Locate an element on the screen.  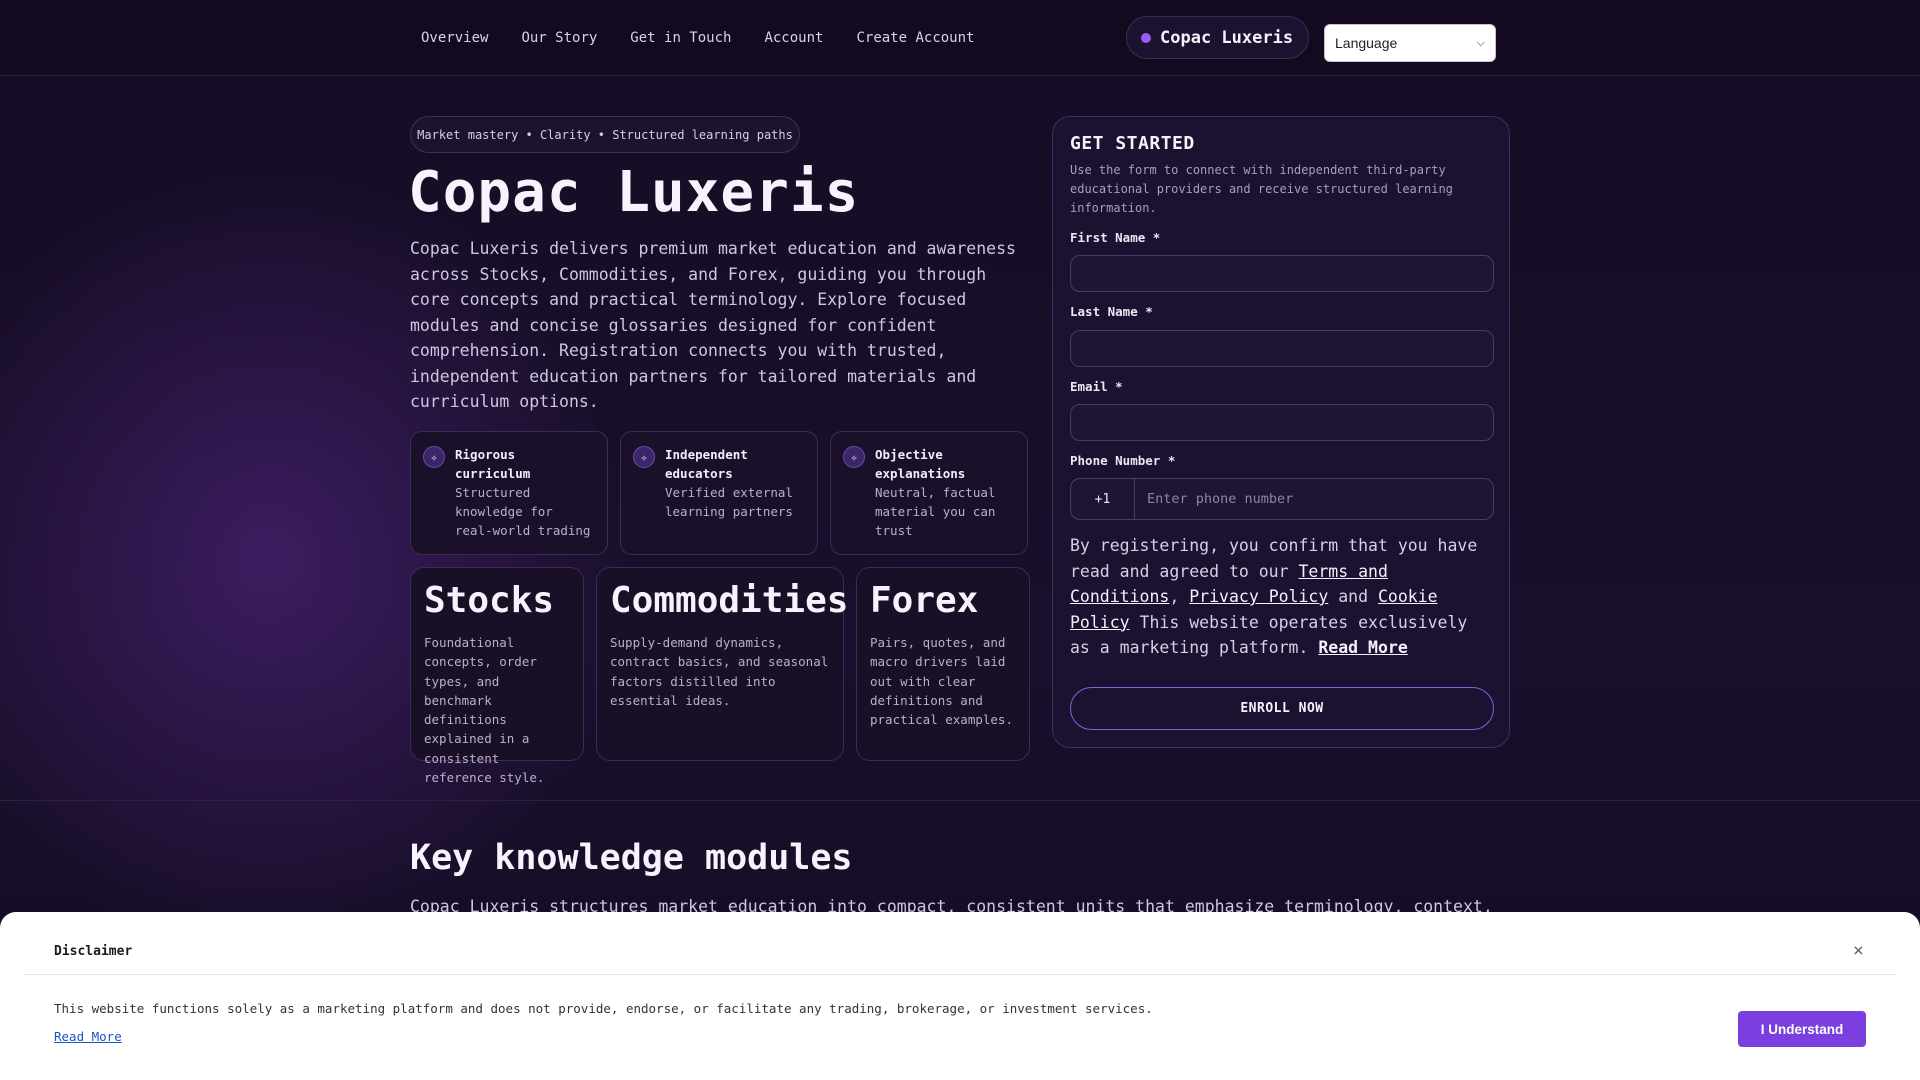
market-title: Commodities is located at coordinates (729, 600).